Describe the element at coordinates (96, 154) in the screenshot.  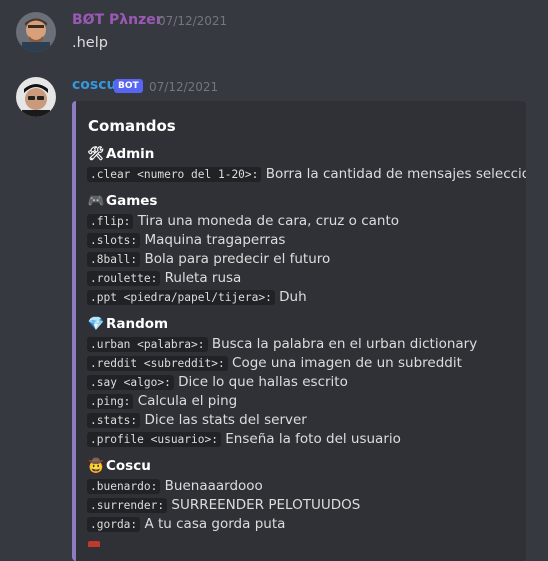
I see `hammer-wrench-icon: 🛠` at that location.